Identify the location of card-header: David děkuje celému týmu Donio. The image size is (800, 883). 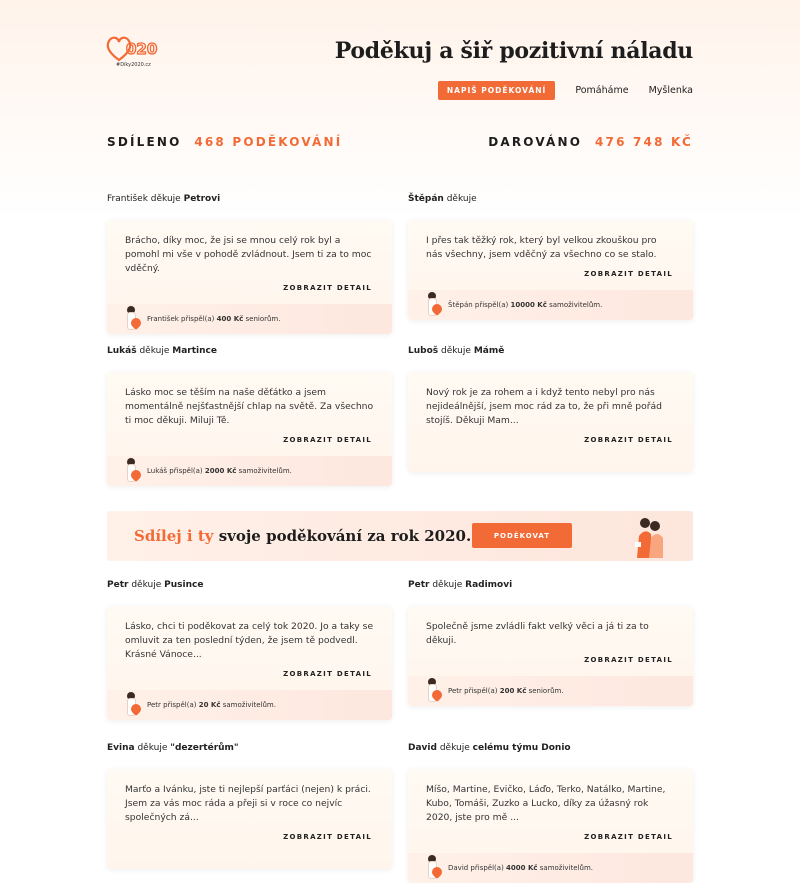
(550, 750).